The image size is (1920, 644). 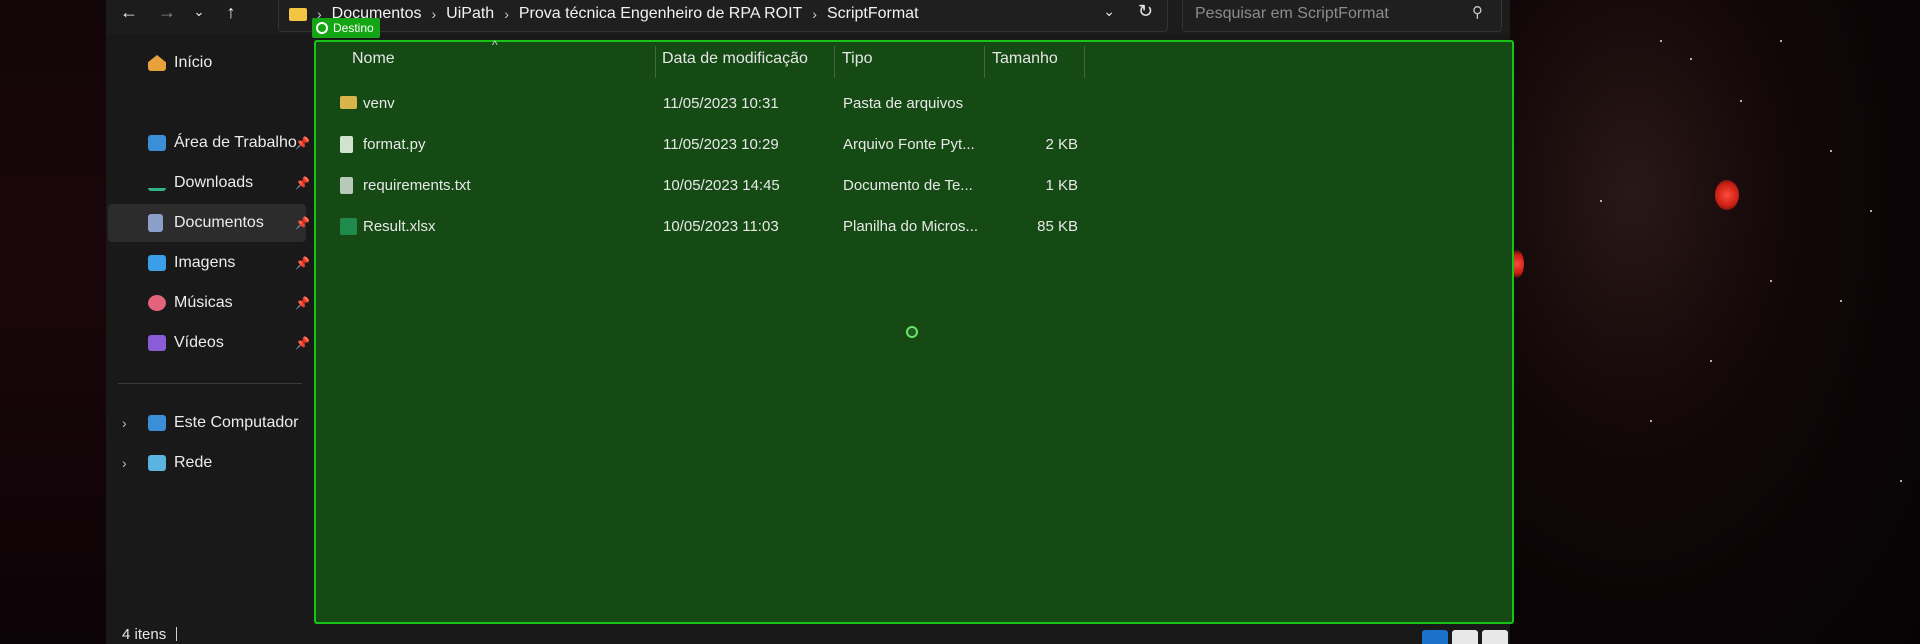 I want to click on sidebar-item-inicio: Início, so click(x=207, y=63).